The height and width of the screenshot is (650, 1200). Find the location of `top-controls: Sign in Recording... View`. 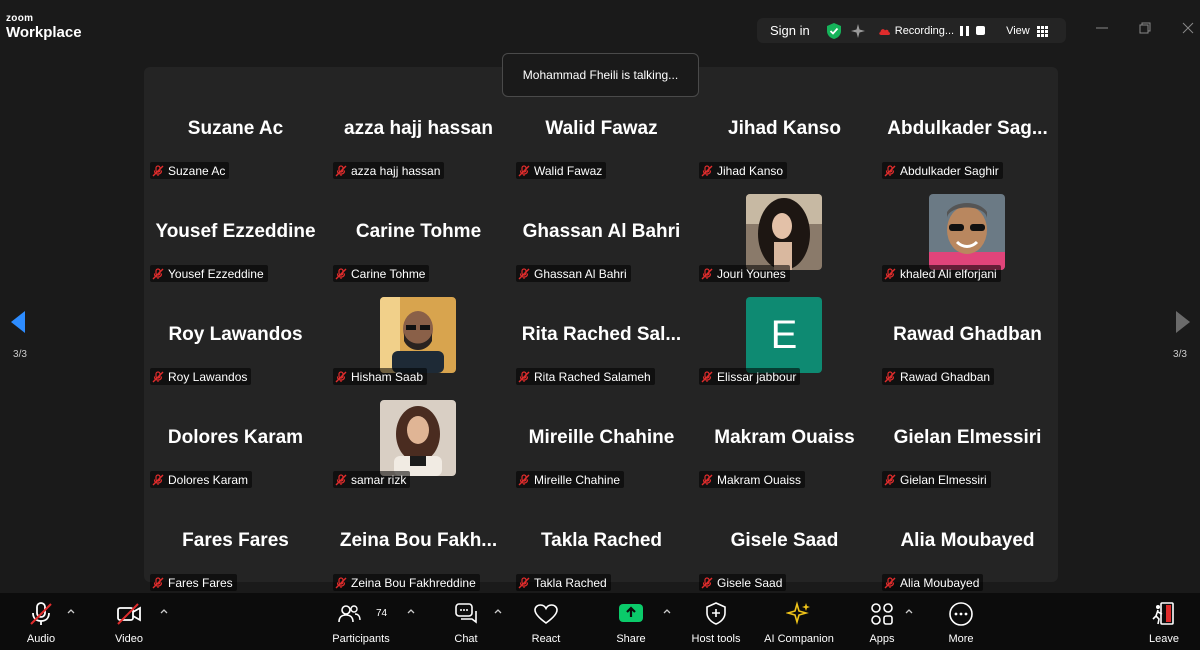

top-controls: Sign in Recording... View is located at coordinates (911, 30).